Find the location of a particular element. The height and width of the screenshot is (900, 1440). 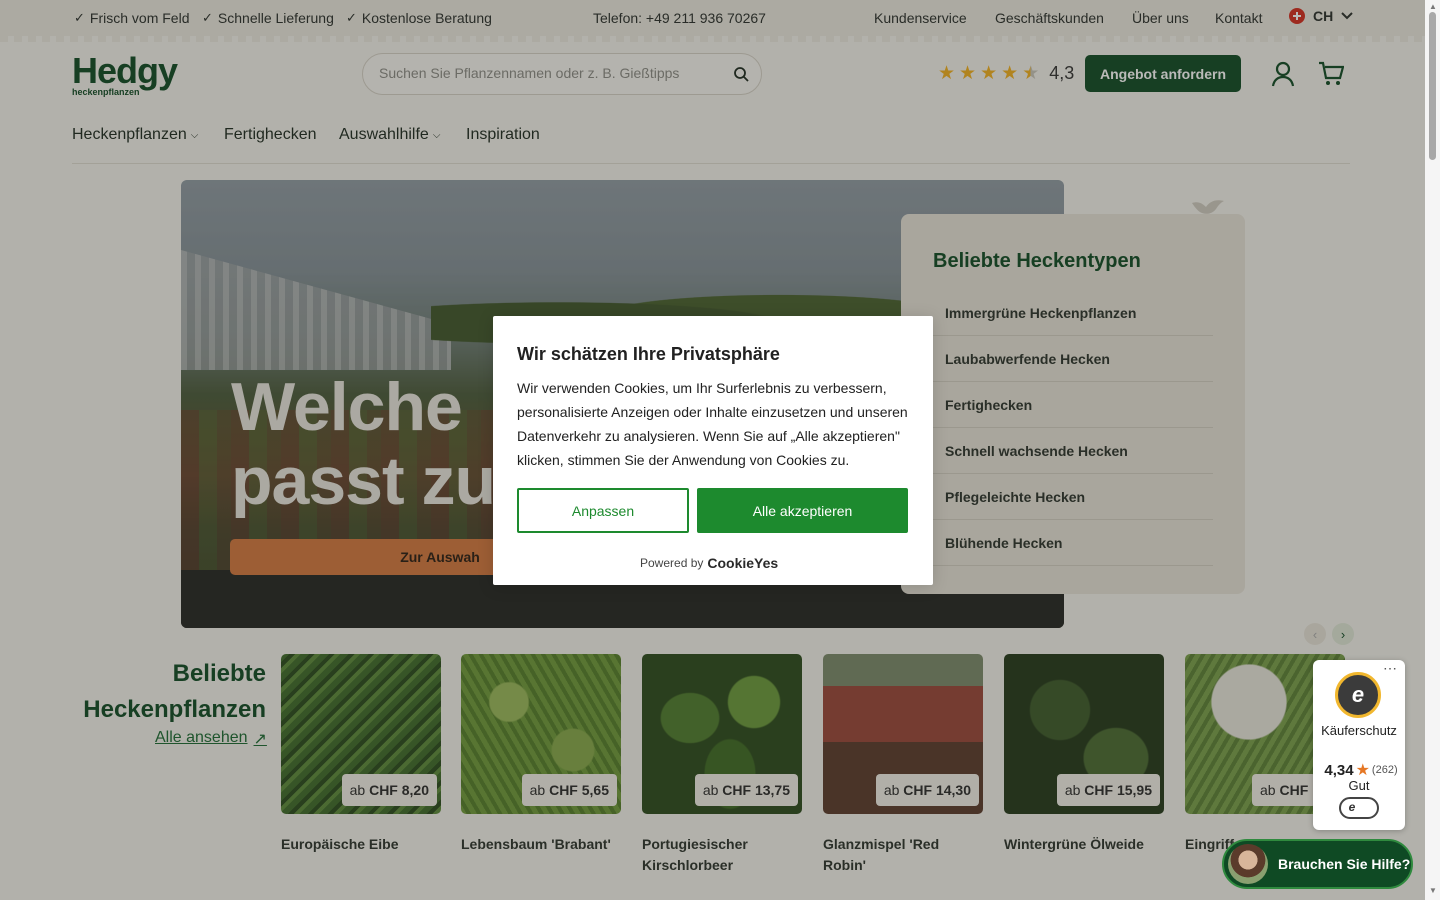

trust-toggle: e is located at coordinates (1359, 808).